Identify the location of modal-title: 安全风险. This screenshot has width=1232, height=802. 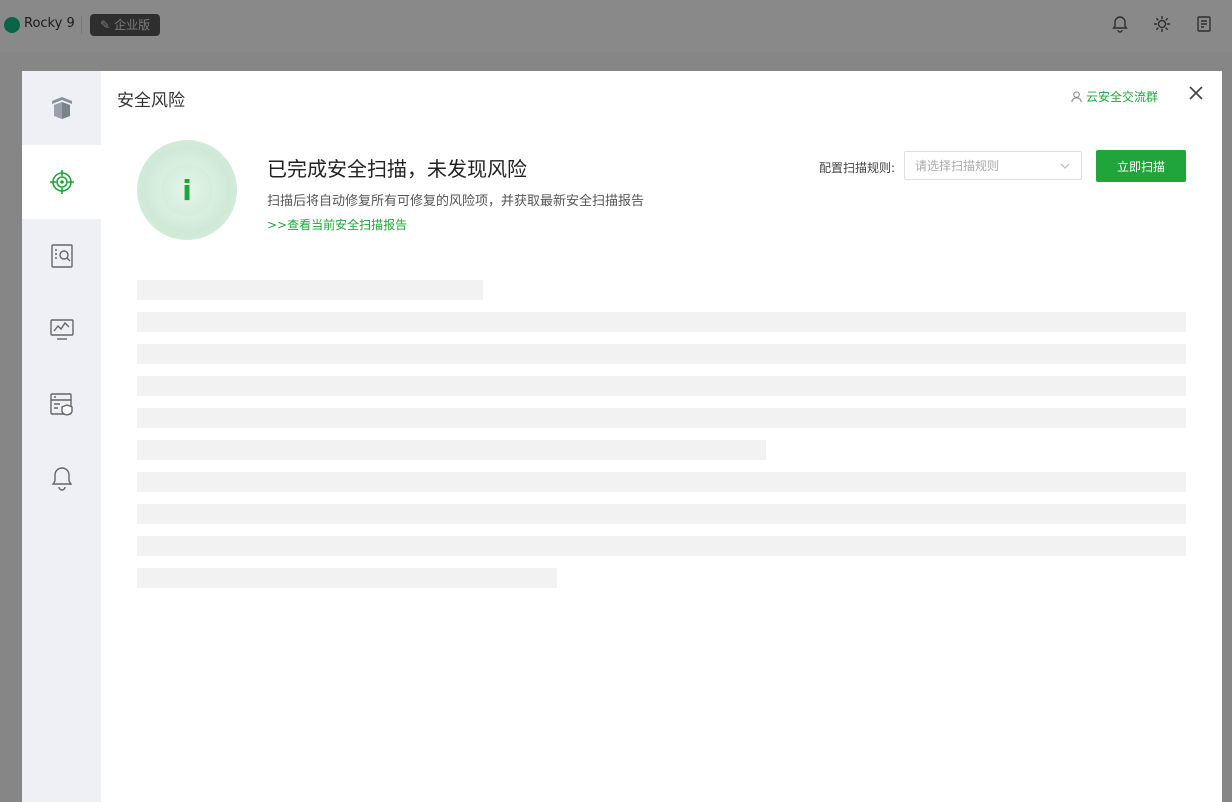
(151, 101).